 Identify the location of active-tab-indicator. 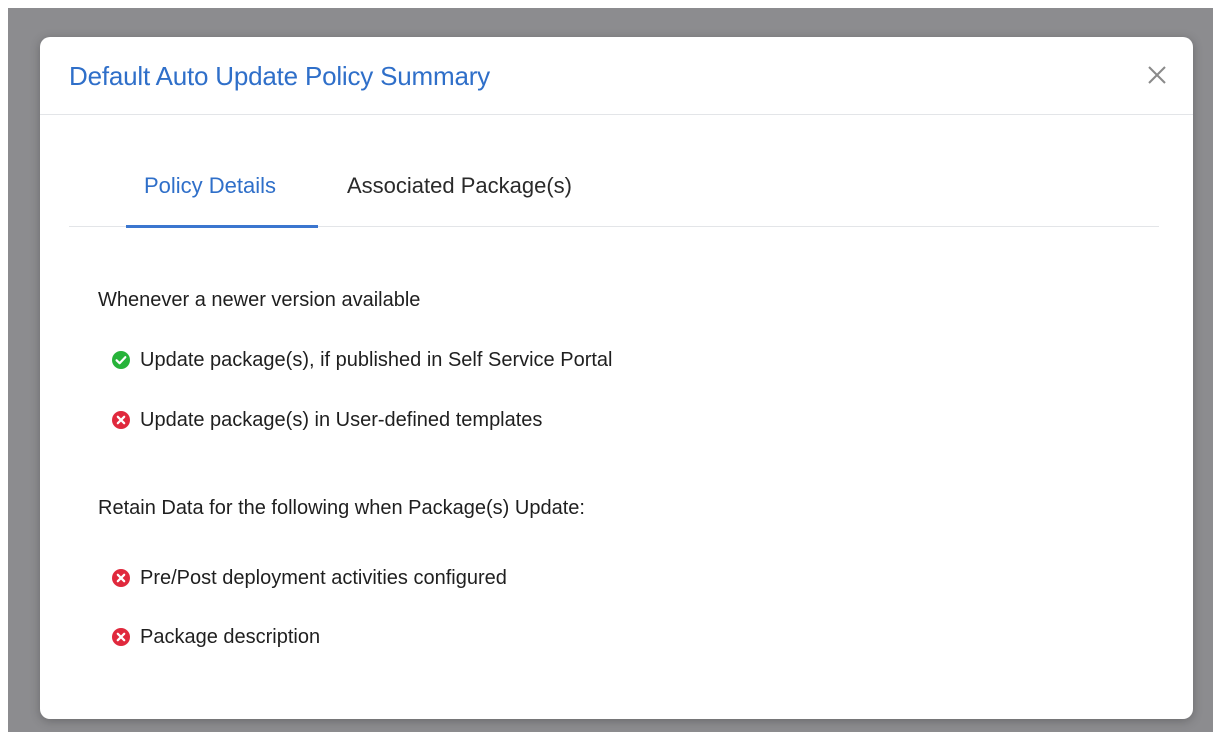
(222, 226).